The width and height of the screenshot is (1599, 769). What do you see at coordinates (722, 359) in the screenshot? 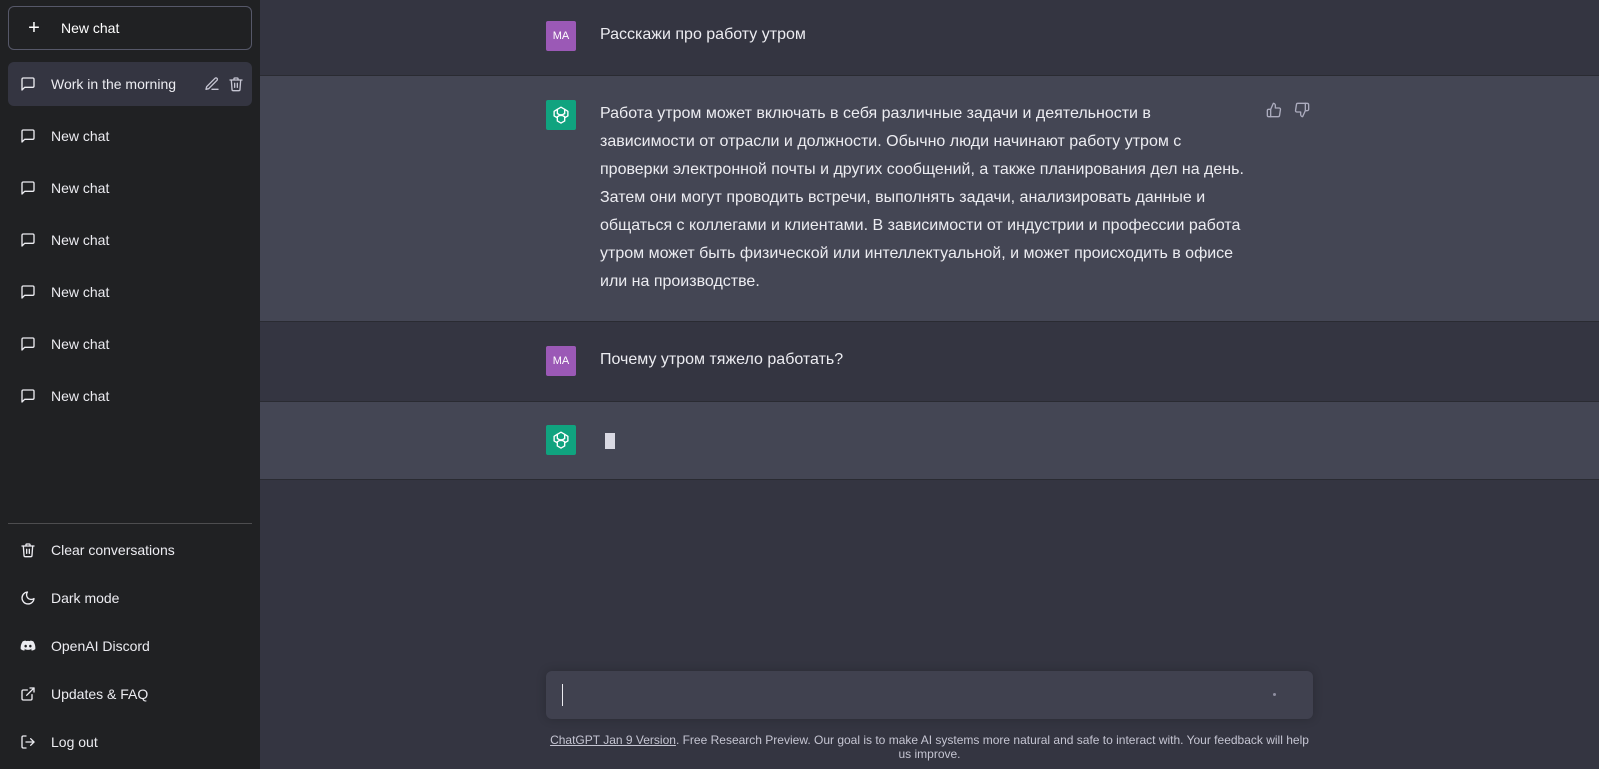
I see `user-message-text: Почему утром тяжело работать?` at bounding box center [722, 359].